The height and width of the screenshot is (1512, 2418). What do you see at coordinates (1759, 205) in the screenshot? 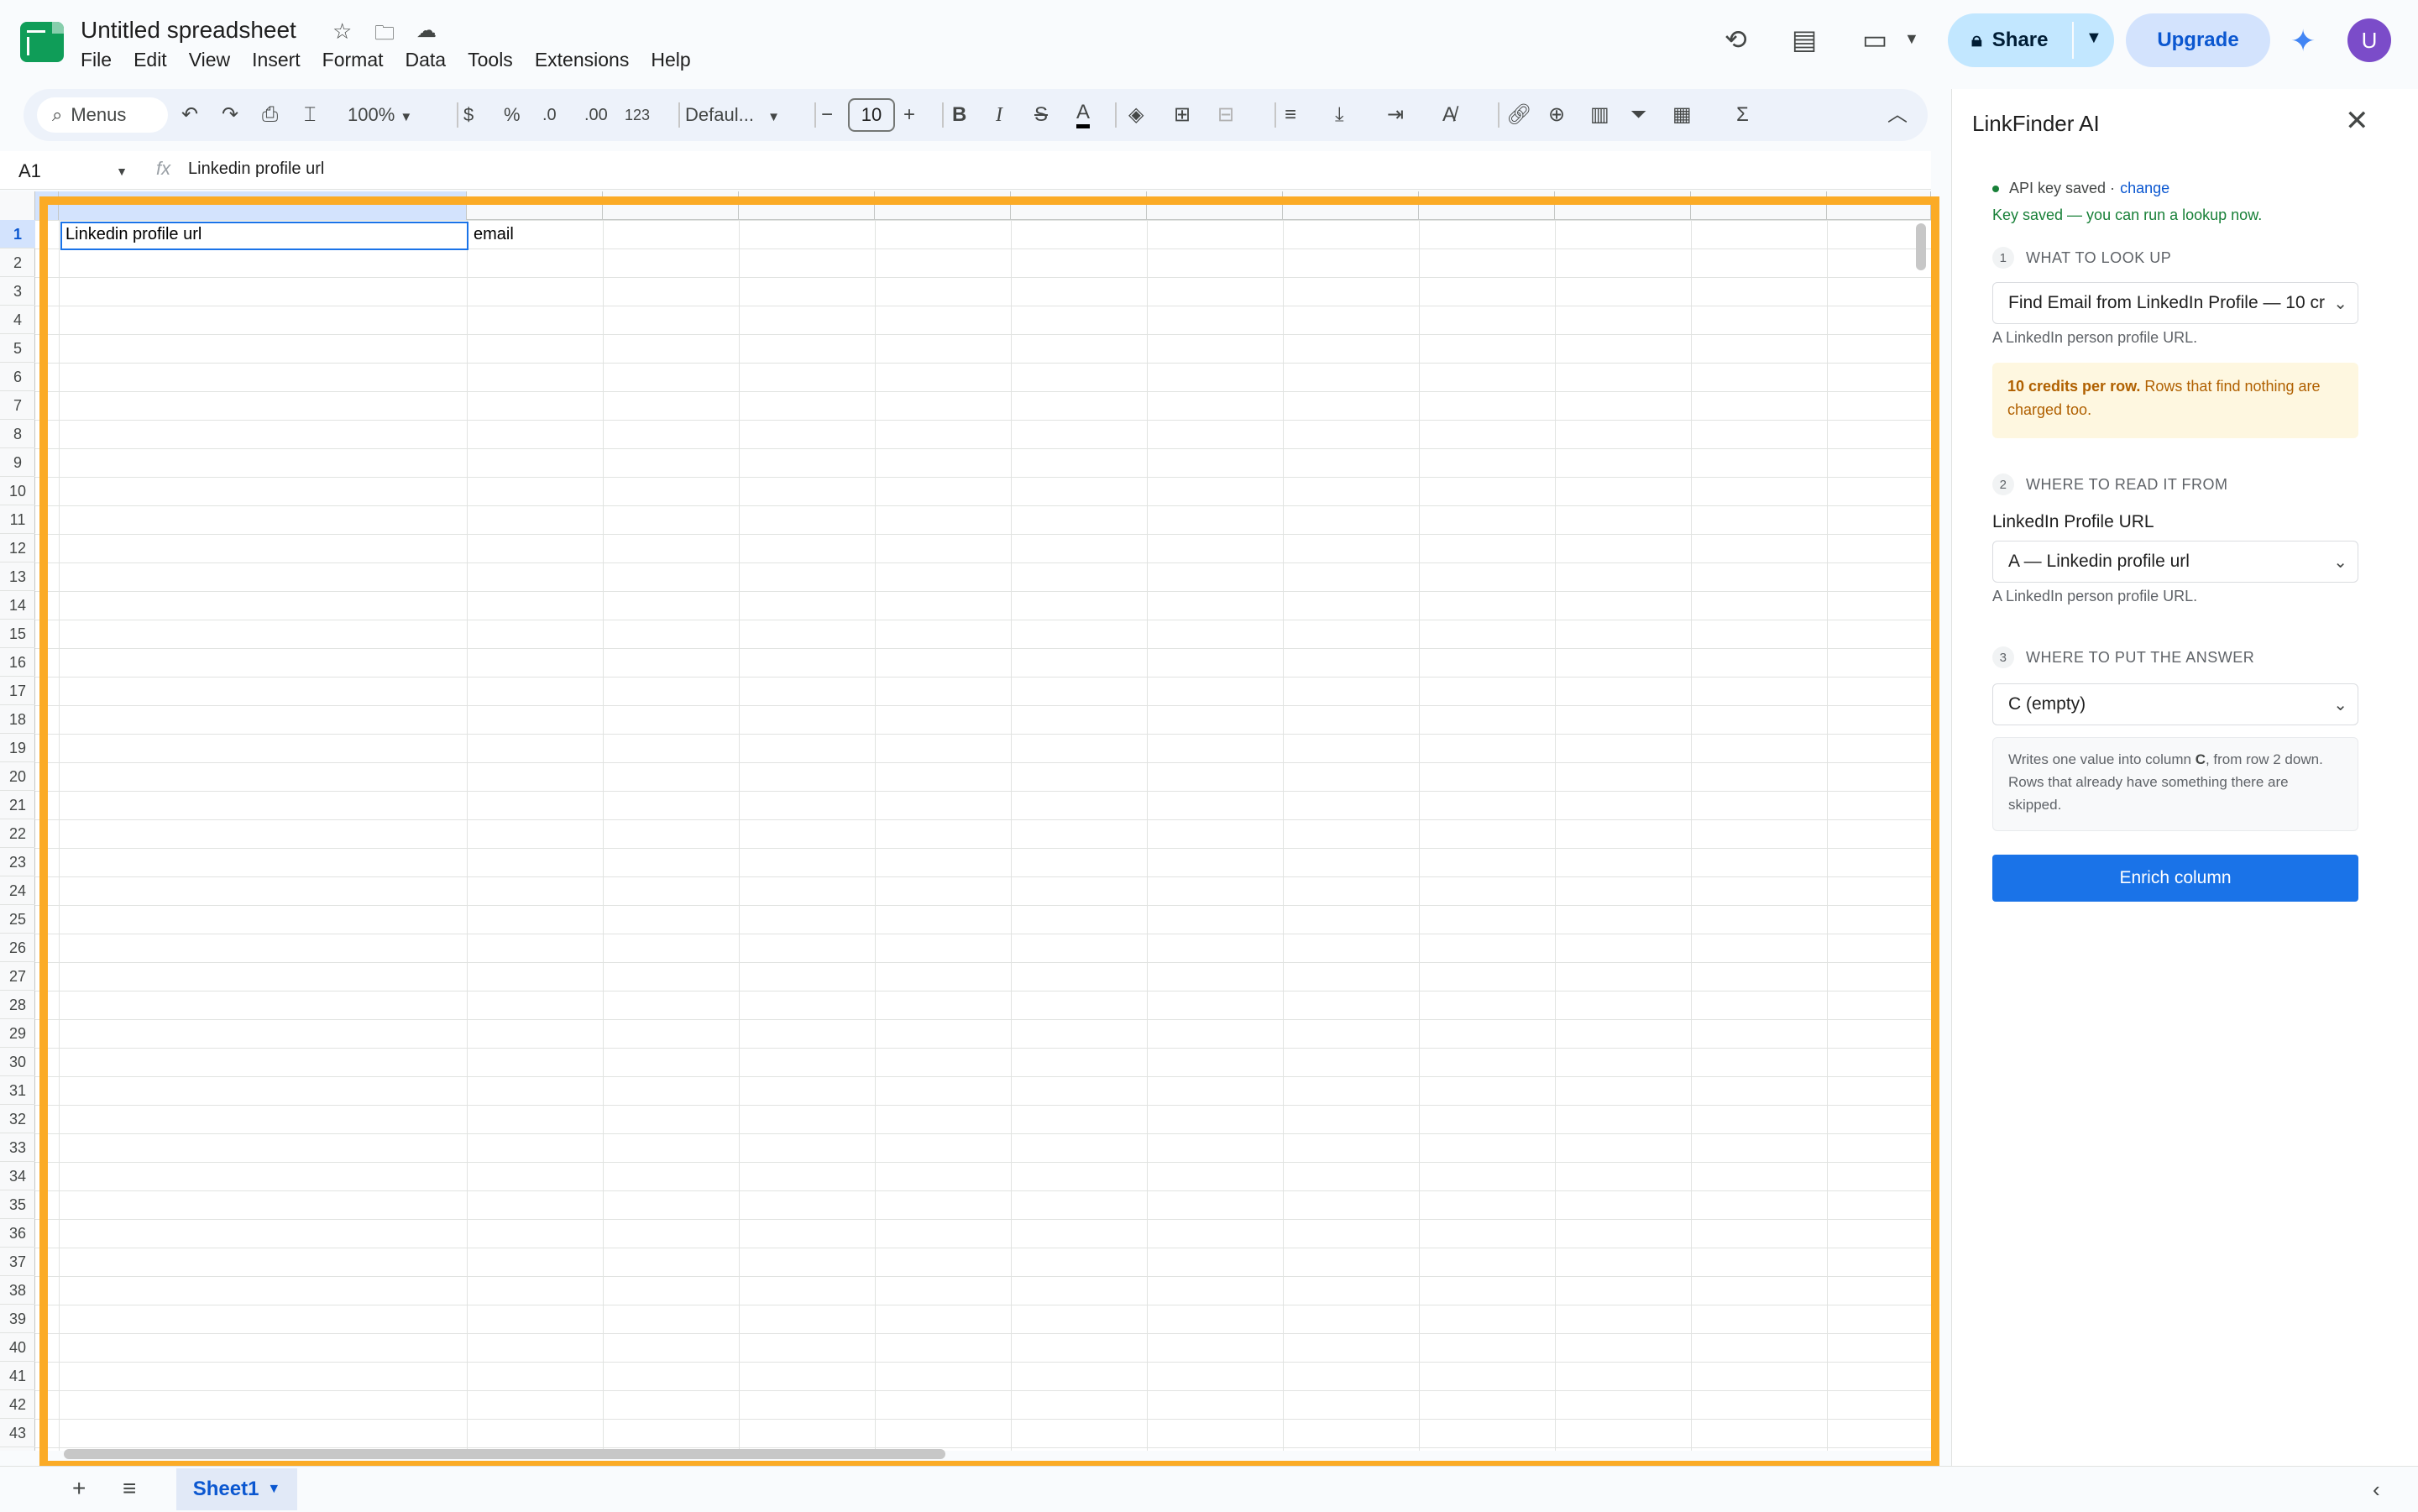
I see `column-header-k` at bounding box center [1759, 205].